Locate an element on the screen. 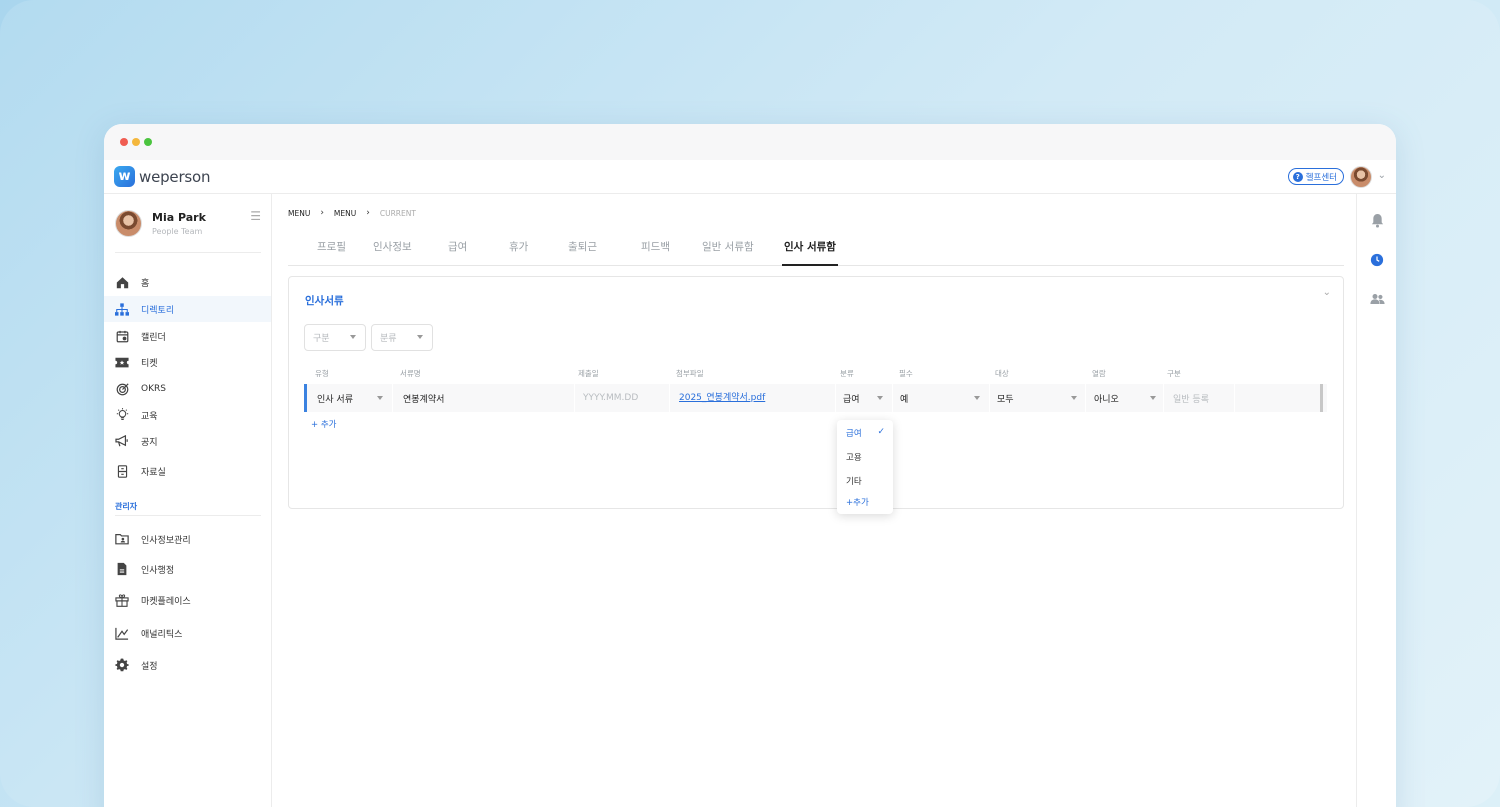  check-icon: ✓ is located at coordinates (881, 432).